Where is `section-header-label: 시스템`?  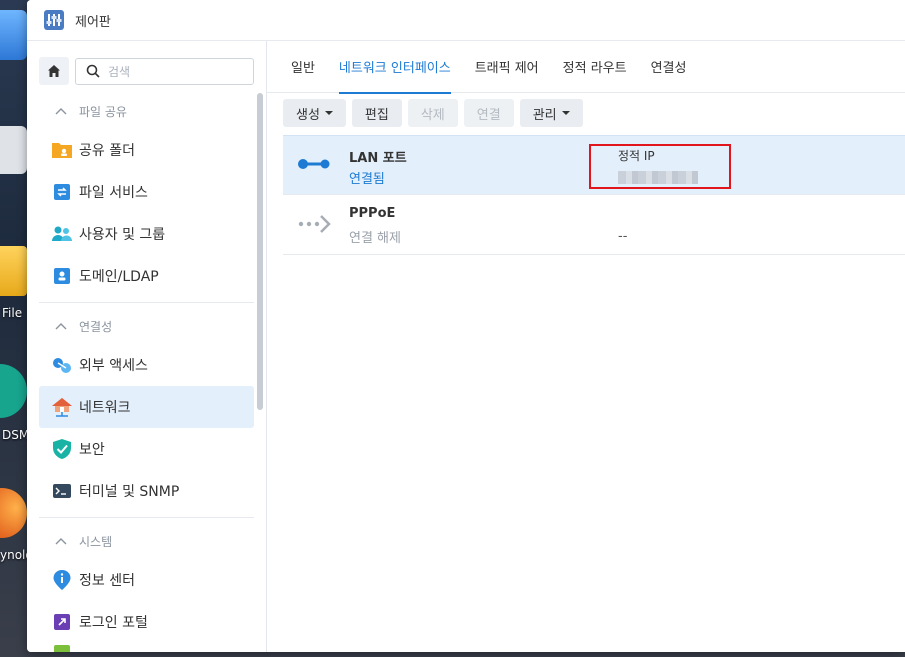
section-header-label: 시스템 is located at coordinates (96, 541).